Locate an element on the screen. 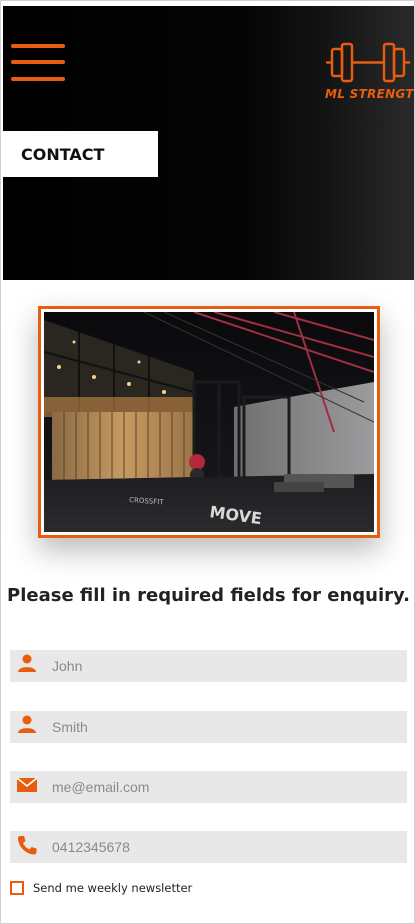  email-input is located at coordinates (222, 787).